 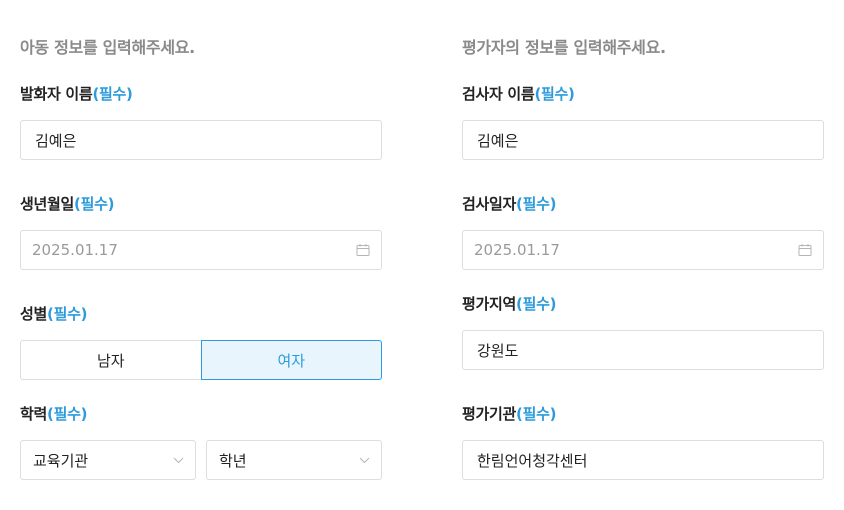 I want to click on gender-label-text: 성별, so click(x=34, y=314).